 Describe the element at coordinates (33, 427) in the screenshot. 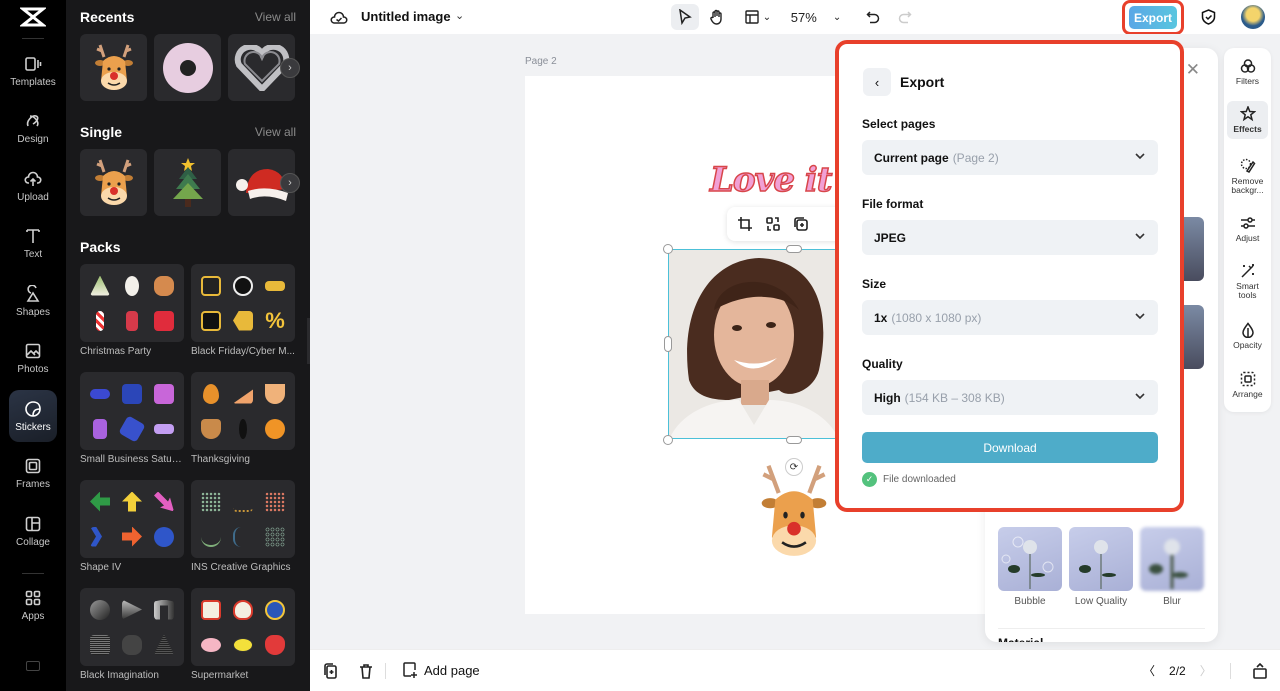

I see `rail-item-label: Stickers` at that location.